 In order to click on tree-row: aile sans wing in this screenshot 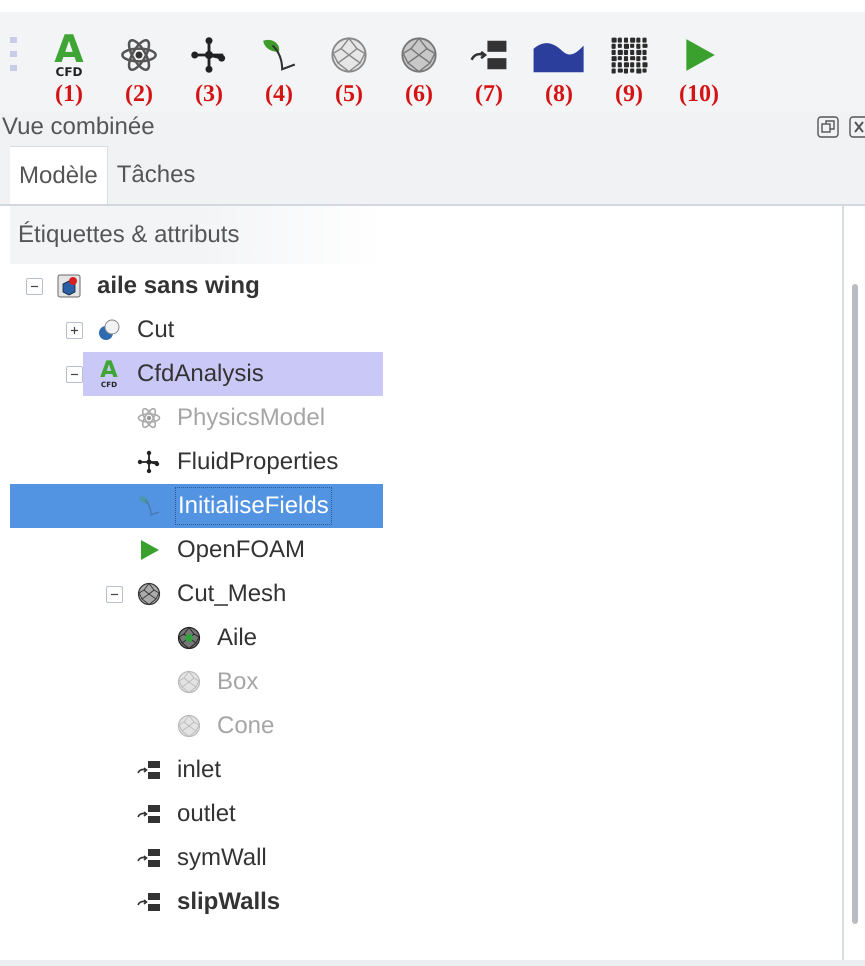, I will do `click(196, 286)`.